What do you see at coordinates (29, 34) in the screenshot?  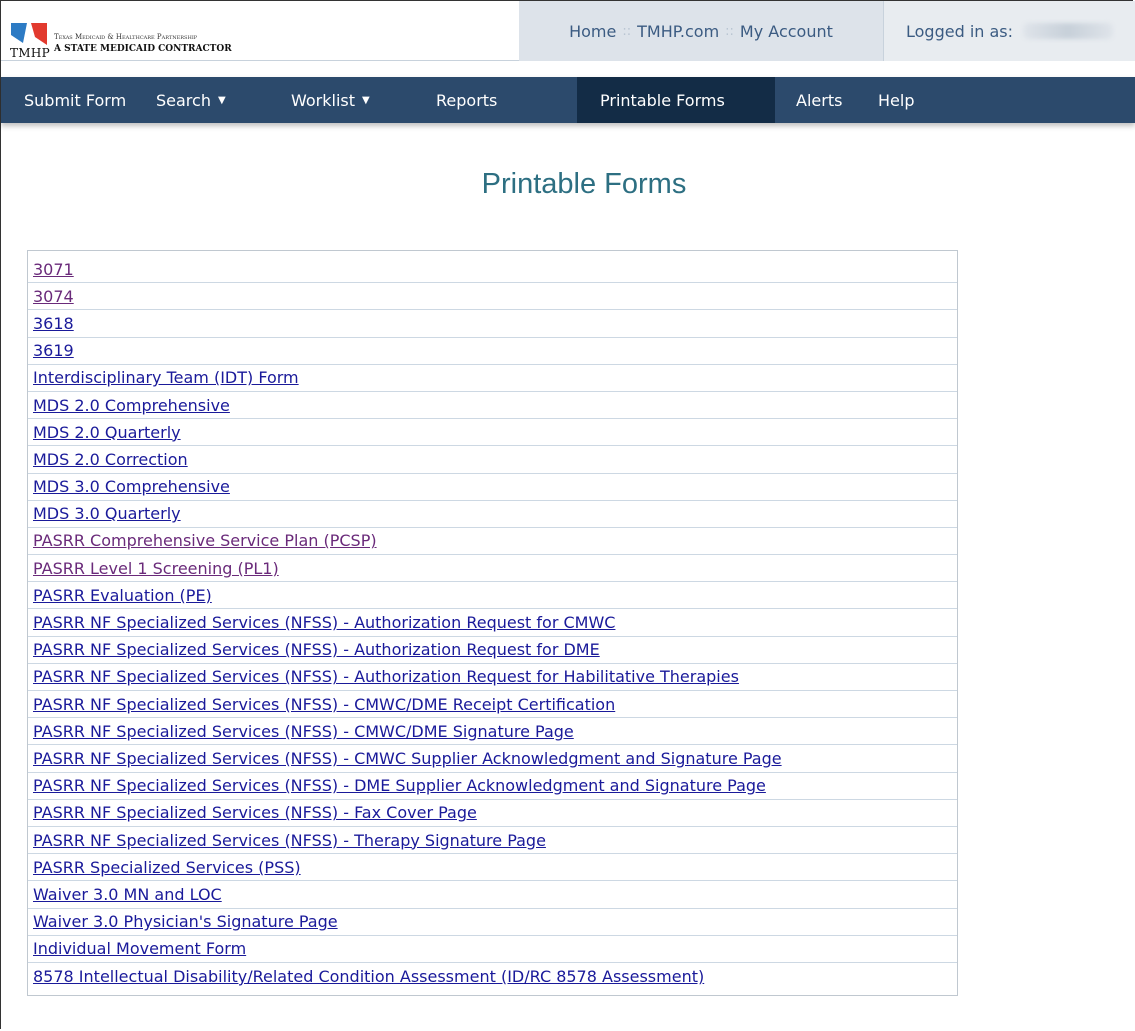 I see `tmhp-logo-icon` at bounding box center [29, 34].